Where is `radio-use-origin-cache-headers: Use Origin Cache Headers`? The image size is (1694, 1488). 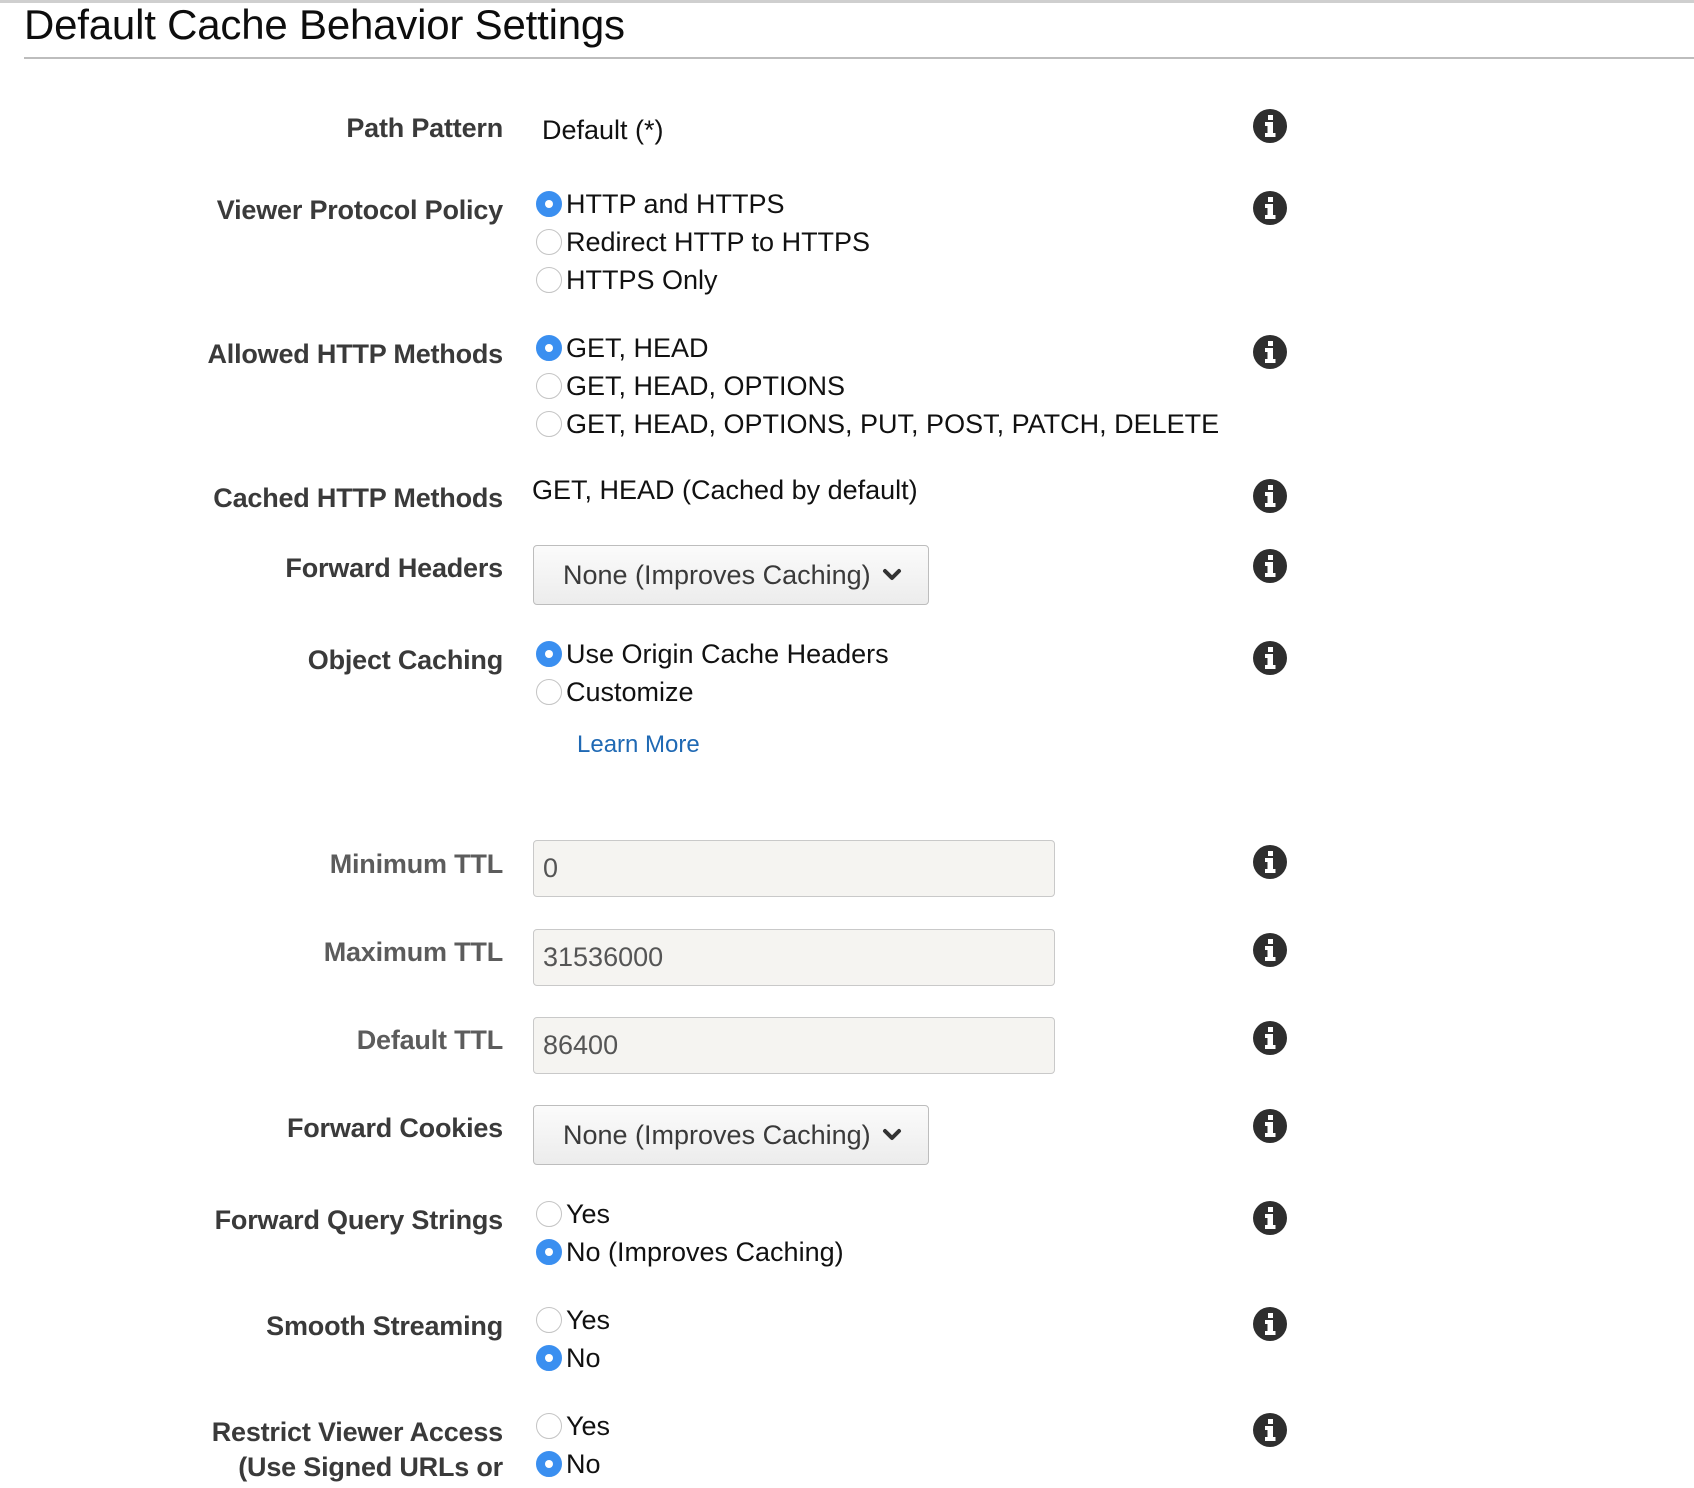
radio-use-origin-cache-headers: Use Origin Cache Headers is located at coordinates (712, 654).